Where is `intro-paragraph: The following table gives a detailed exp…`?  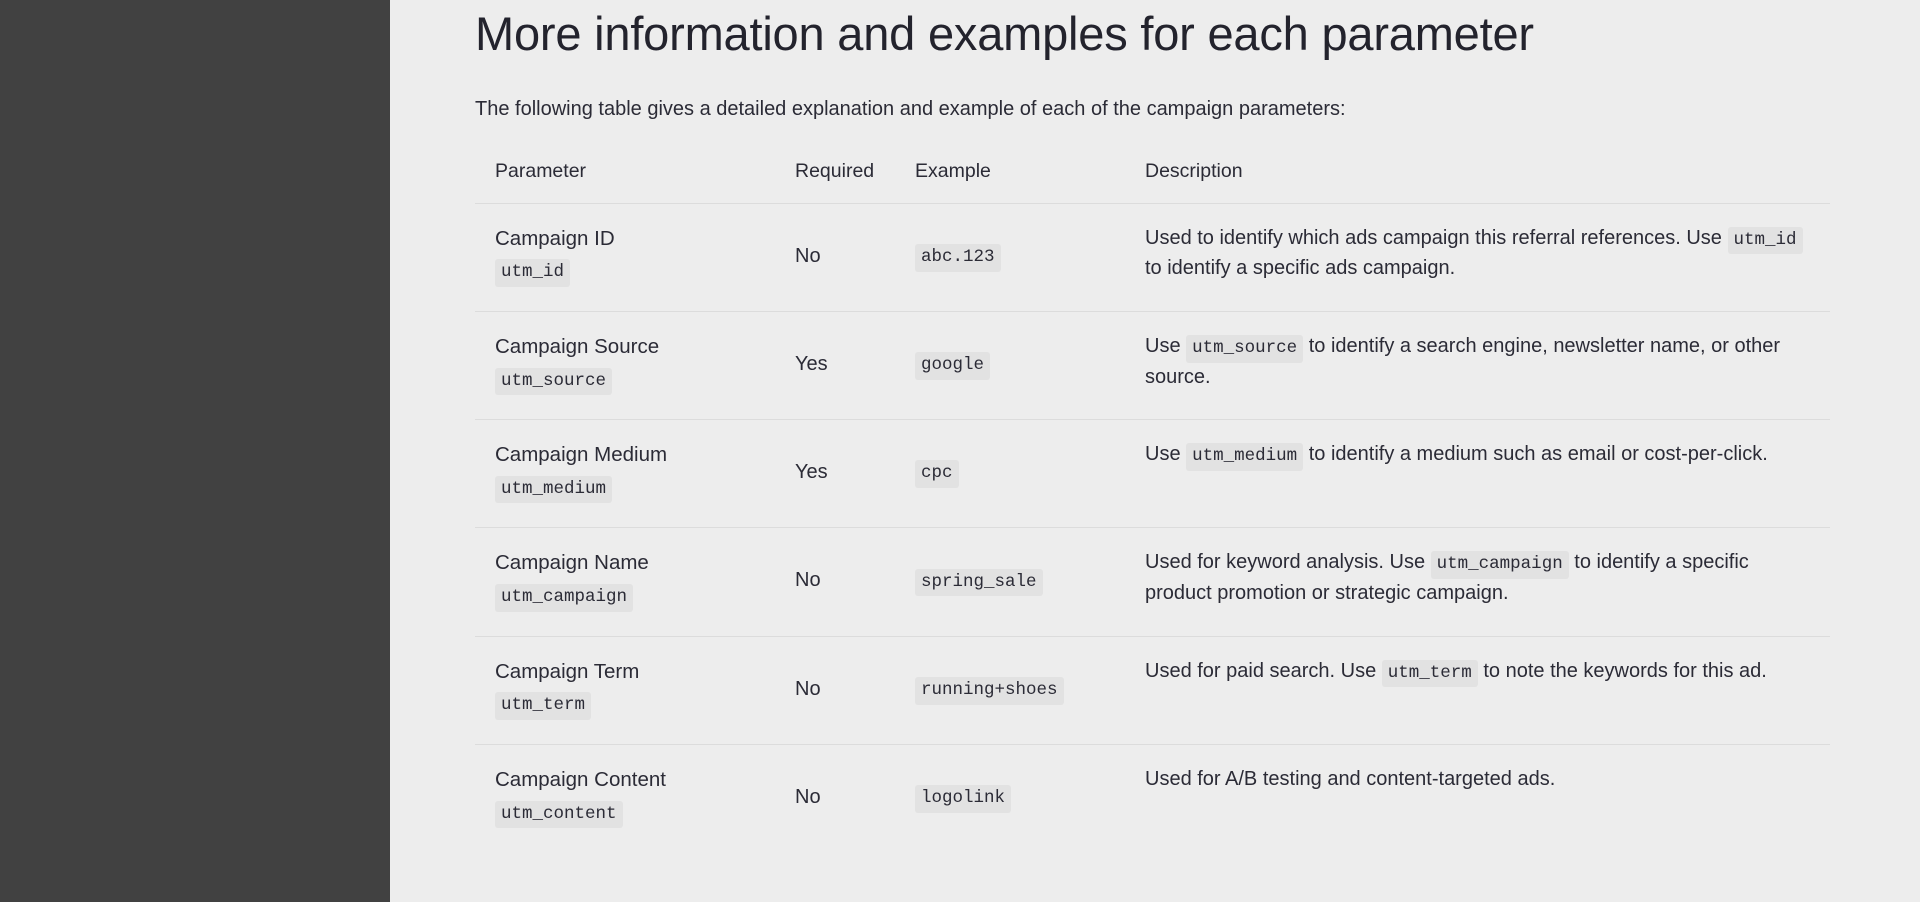 intro-paragraph: The following table gives a detailed exp… is located at coordinates (910, 108).